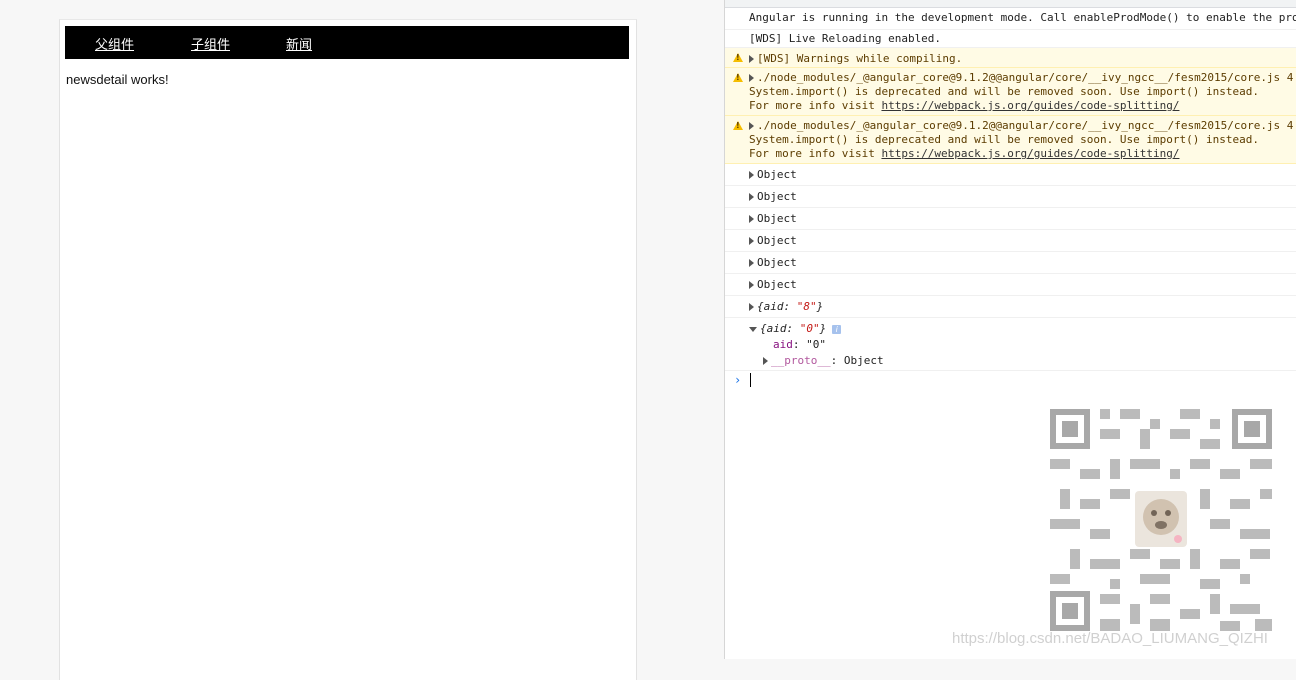  I want to click on qr-code-watermark, so click(1161, 520).